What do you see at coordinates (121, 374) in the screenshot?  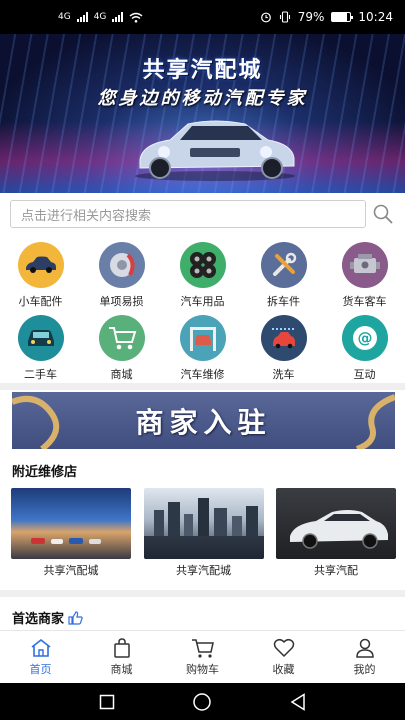 I see `category-label: 商城` at bounding box center [121, 374].